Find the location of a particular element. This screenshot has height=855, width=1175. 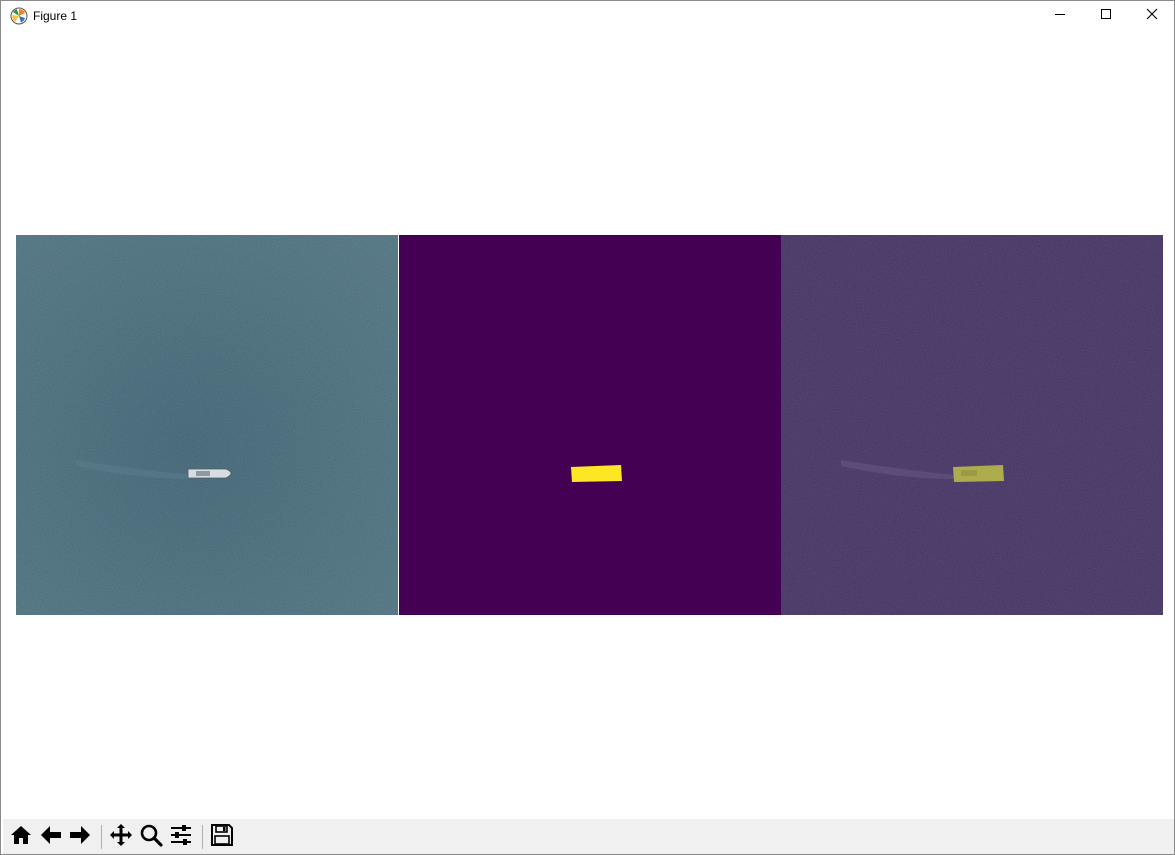

home-button is located at coordinates (21, 837).